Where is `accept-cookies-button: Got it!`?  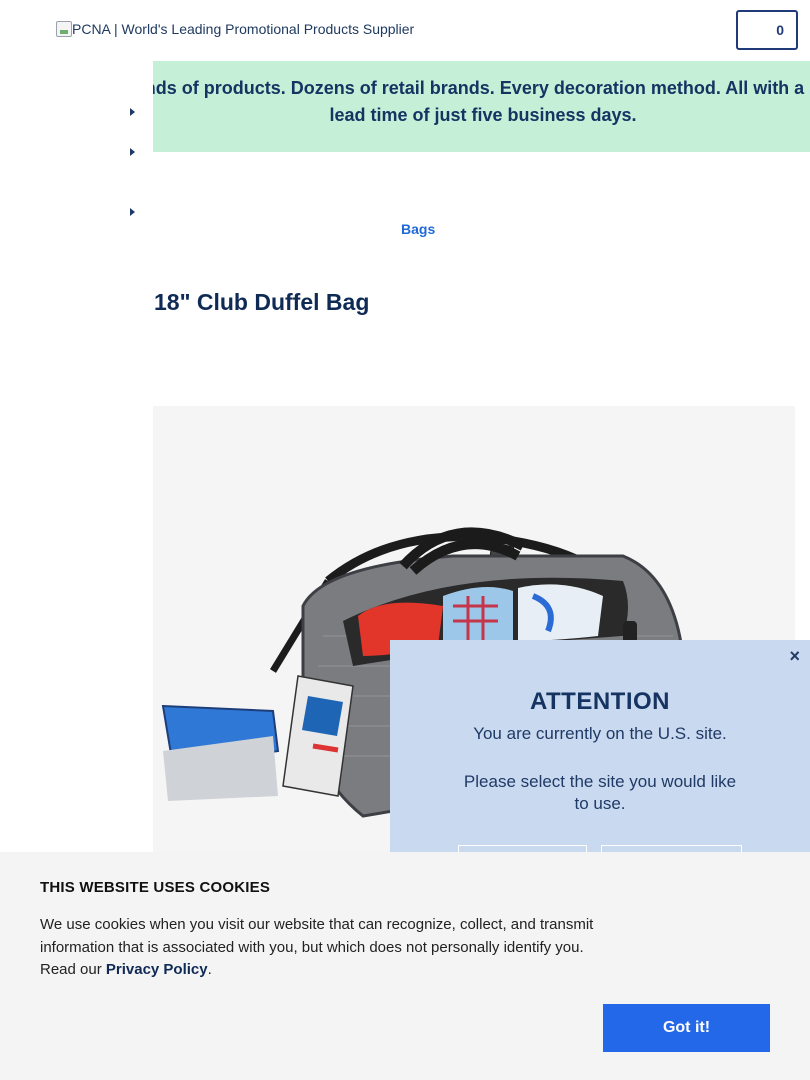
accept-cookies-button: Got it! is located at coordinates (686, 1028).